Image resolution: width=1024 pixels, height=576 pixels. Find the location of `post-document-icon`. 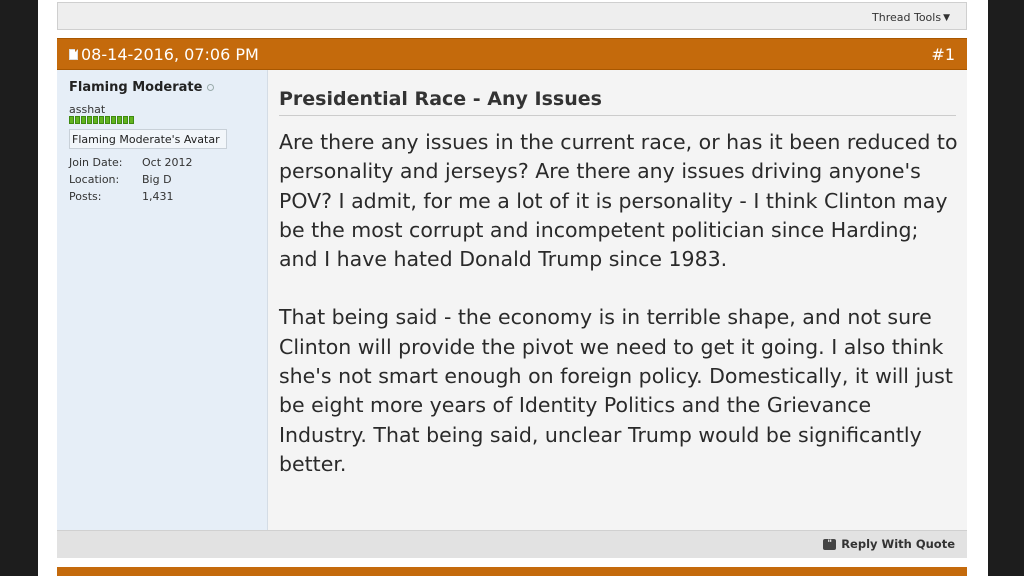

post-document-icon is located at coordinates (73, 54).